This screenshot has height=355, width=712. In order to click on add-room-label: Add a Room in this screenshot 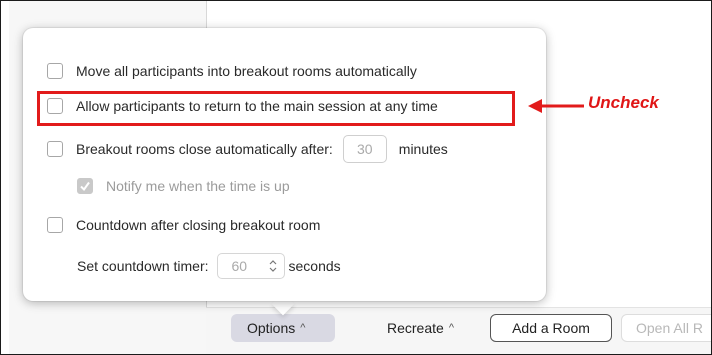, I will do `click(551, 328)`.